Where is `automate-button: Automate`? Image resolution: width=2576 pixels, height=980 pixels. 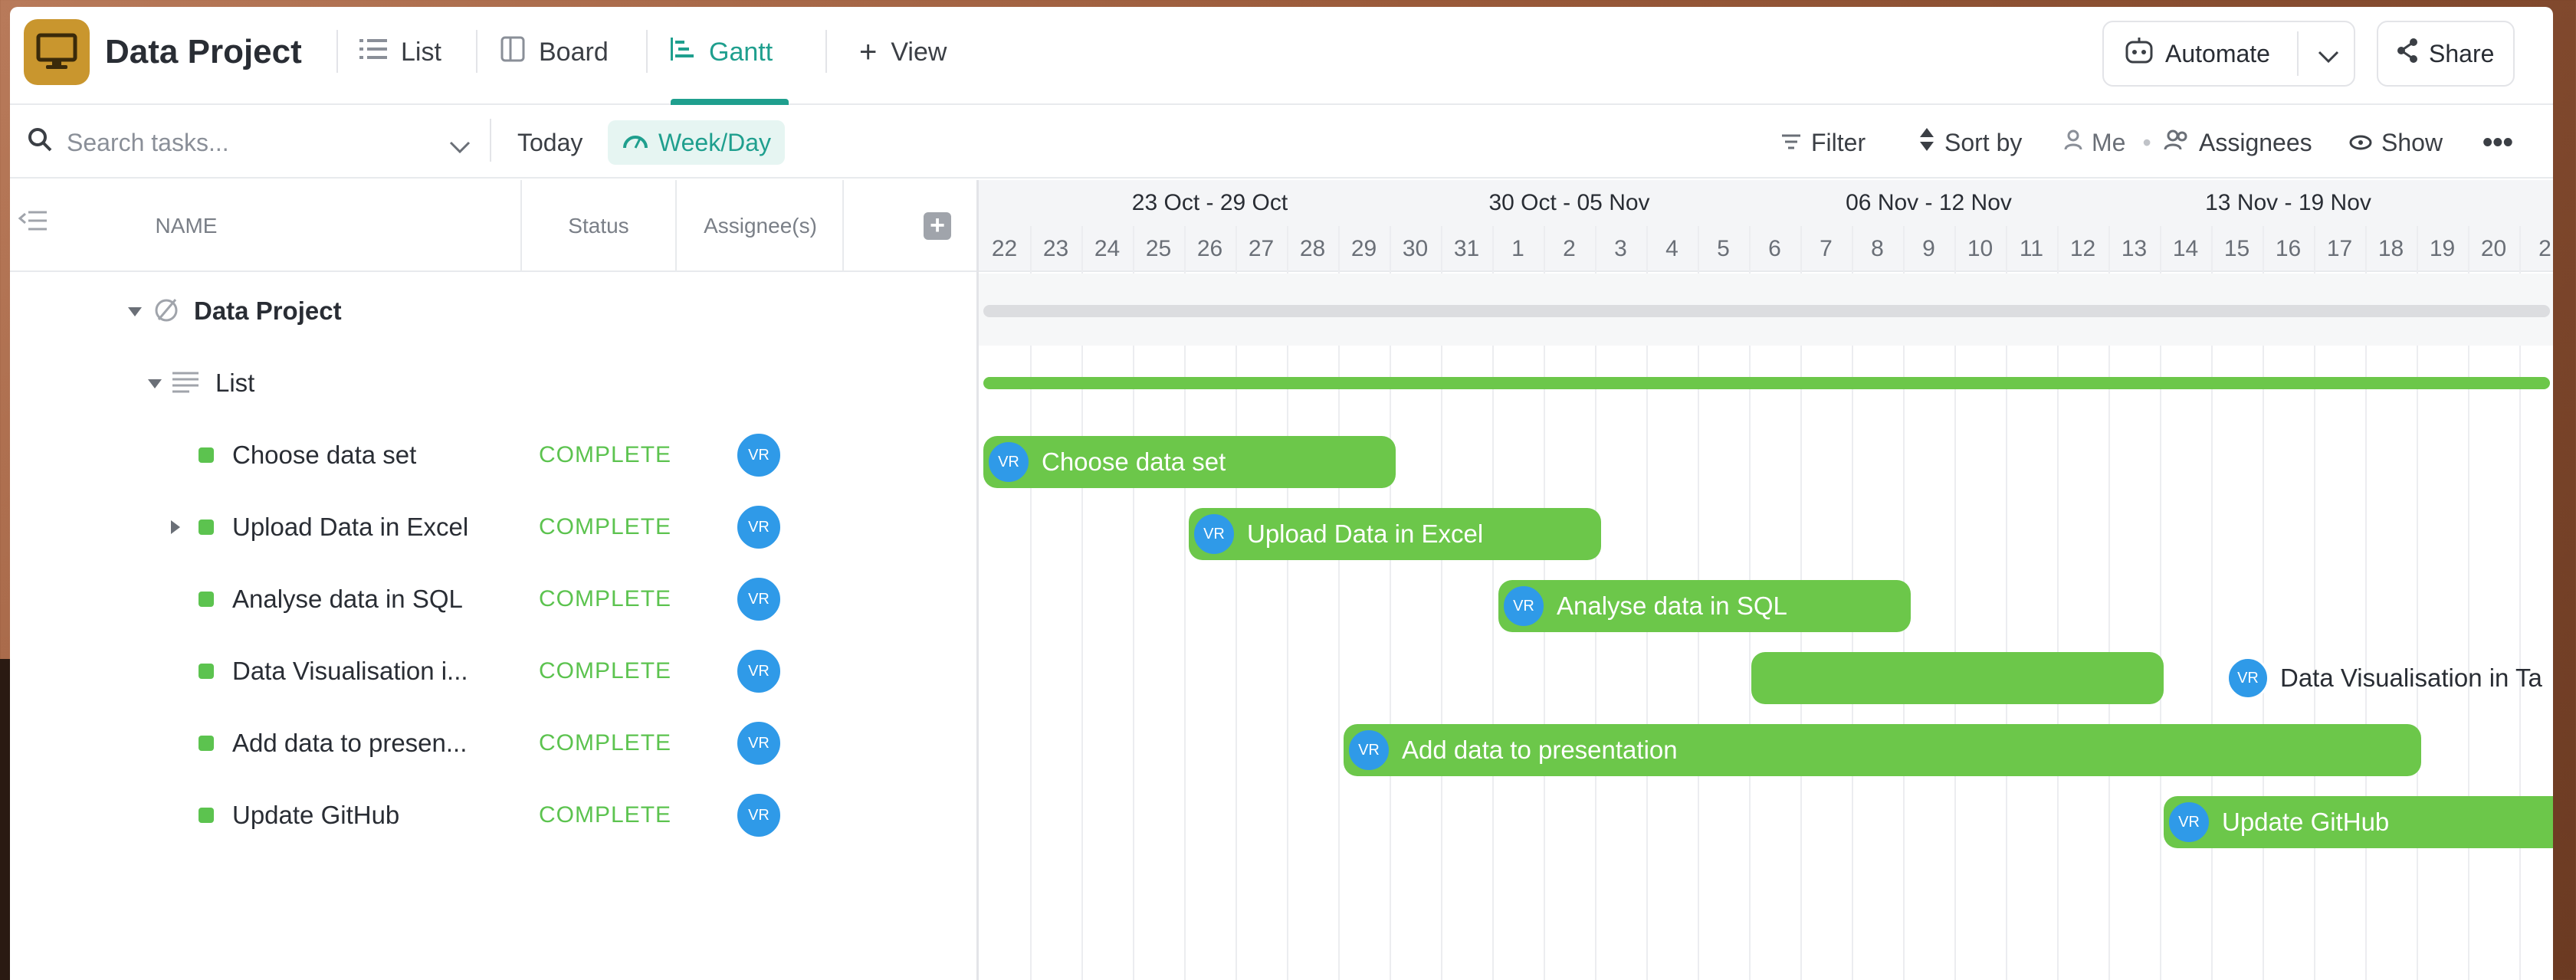
automate-button: Automate is located at coordinates (2228, 54).